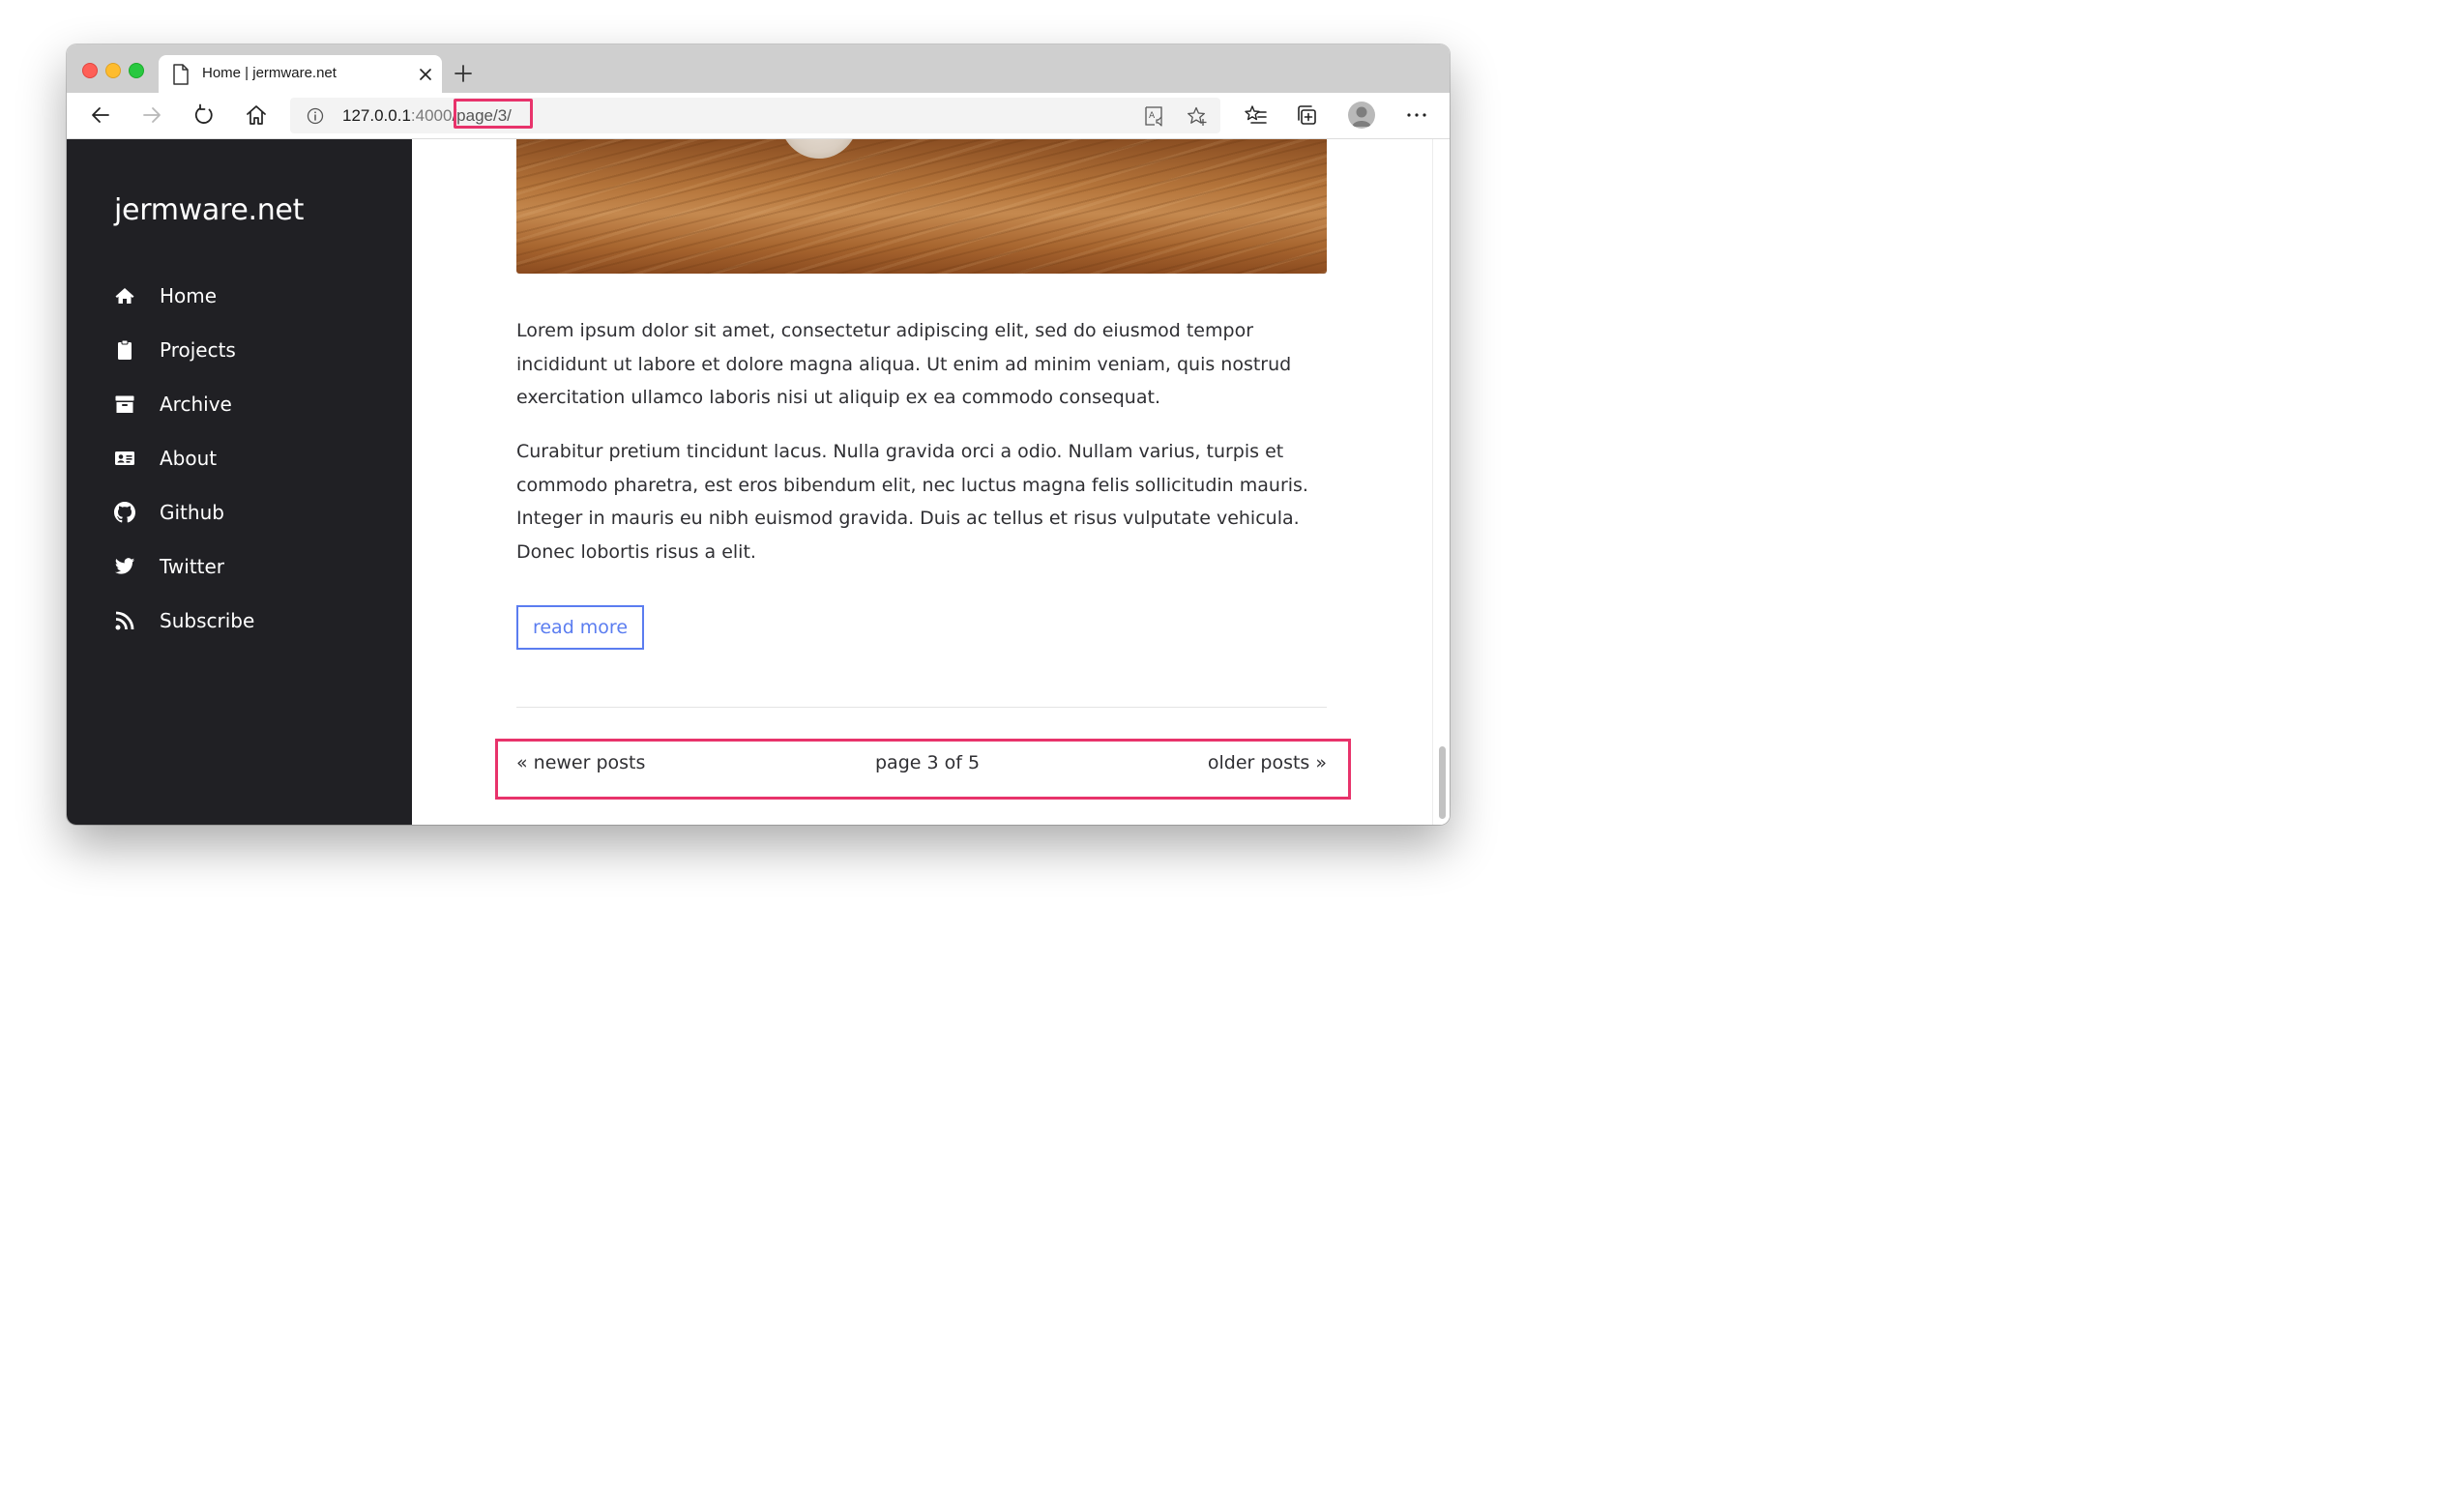  Describe the element at coordinates (1307, 115) in the screenshot. I see `collections-icon` at that location.